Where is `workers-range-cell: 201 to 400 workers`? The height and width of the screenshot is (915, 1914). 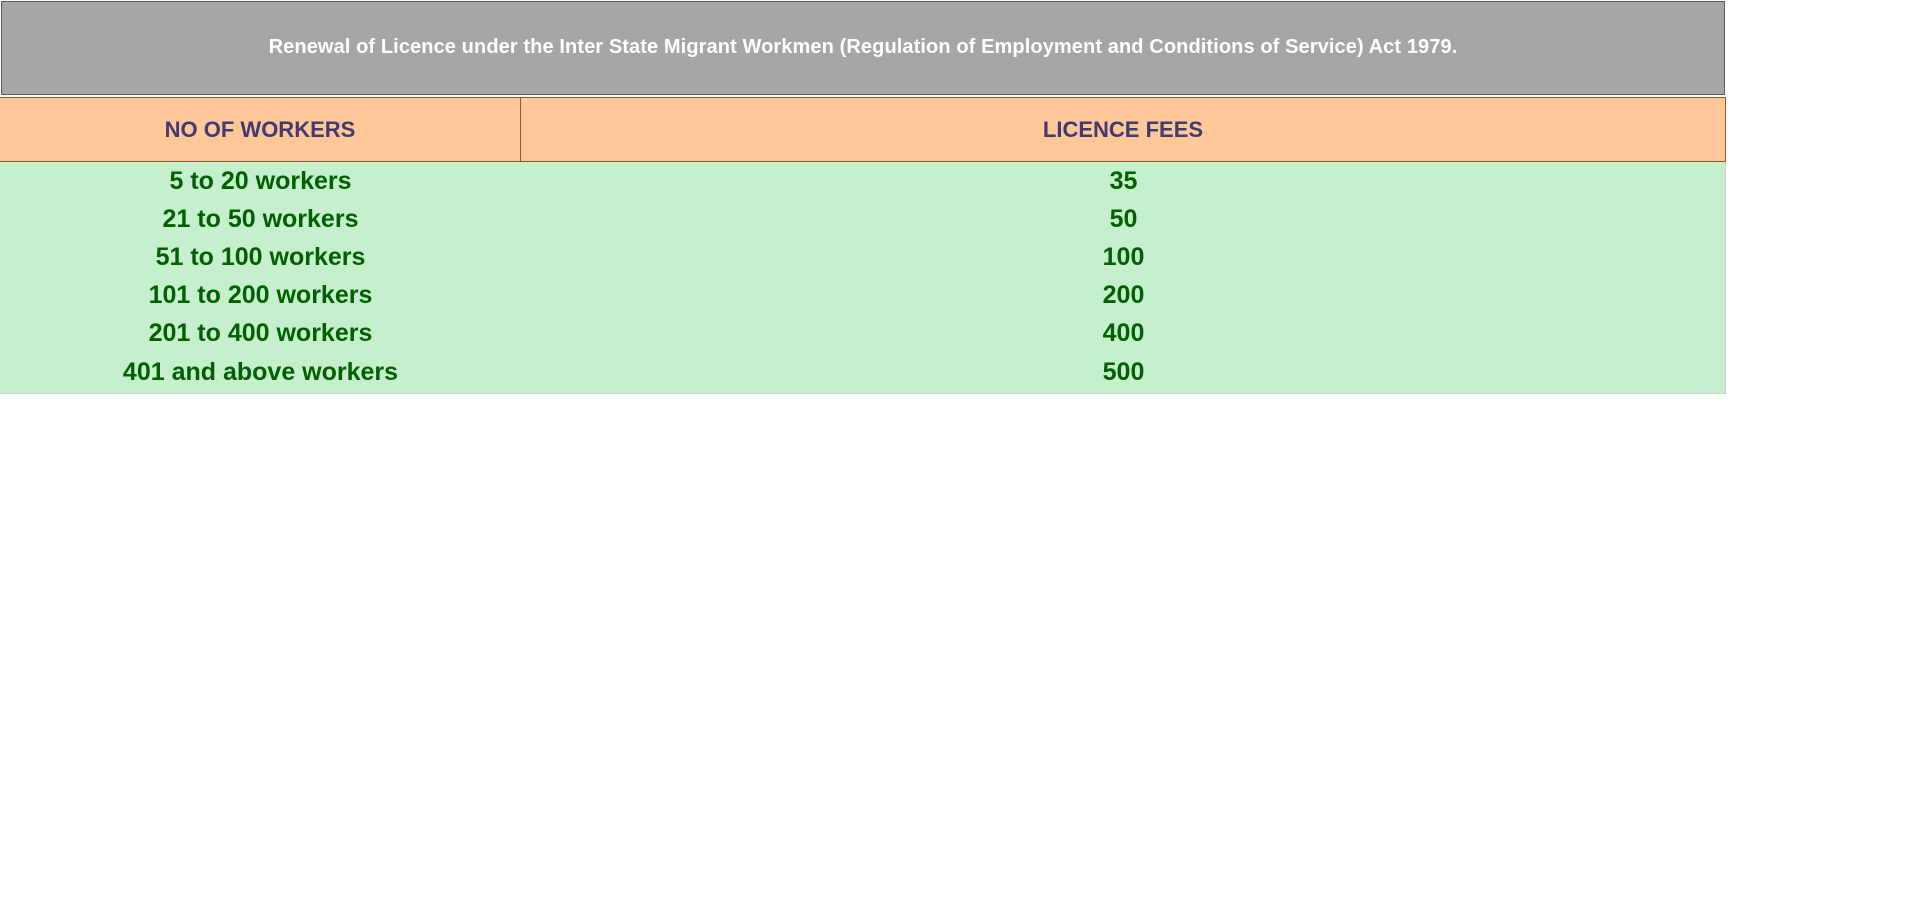 workers-range-cell: 201 to 400 workers is located at coordinates (260, 332).